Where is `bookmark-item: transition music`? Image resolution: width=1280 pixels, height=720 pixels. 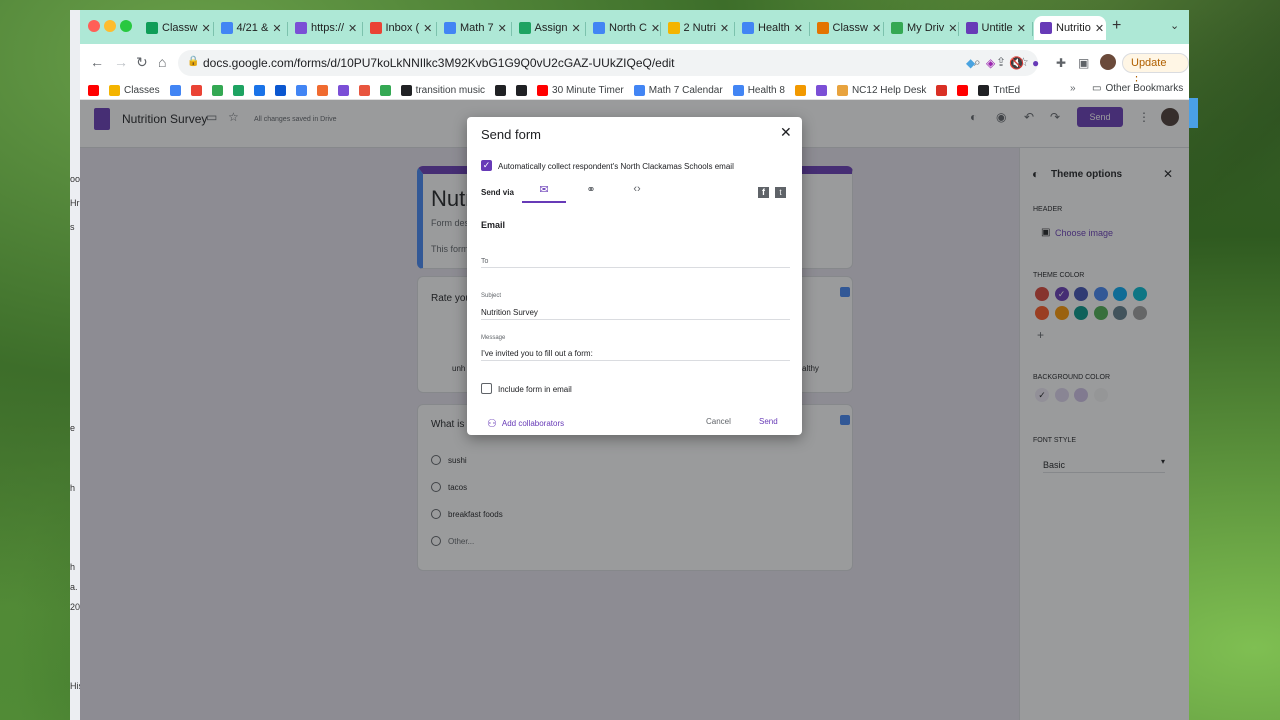
bookmark-item: transition music is located at coordinates (442, 90).